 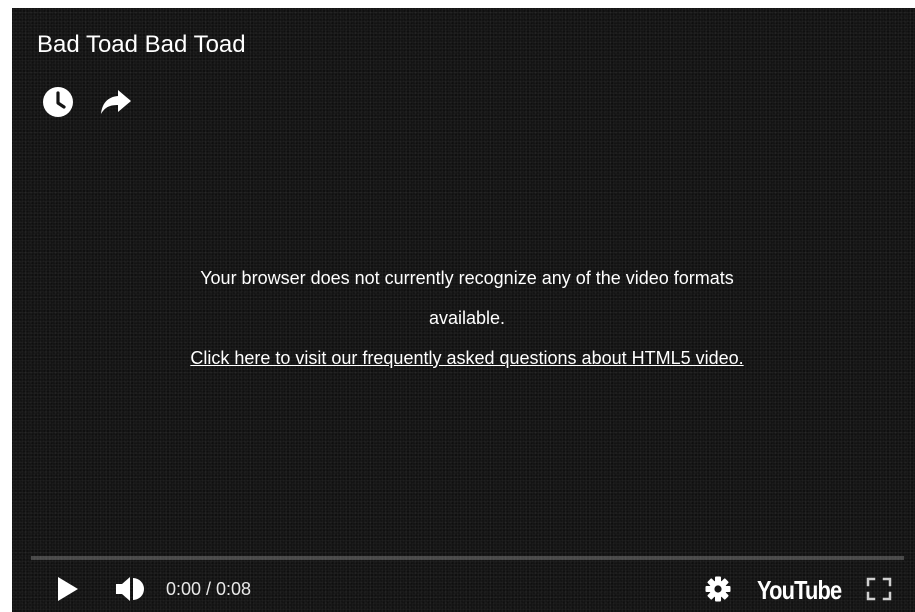 I want to click on fullscreen-icon, so click(x=879, y=589).